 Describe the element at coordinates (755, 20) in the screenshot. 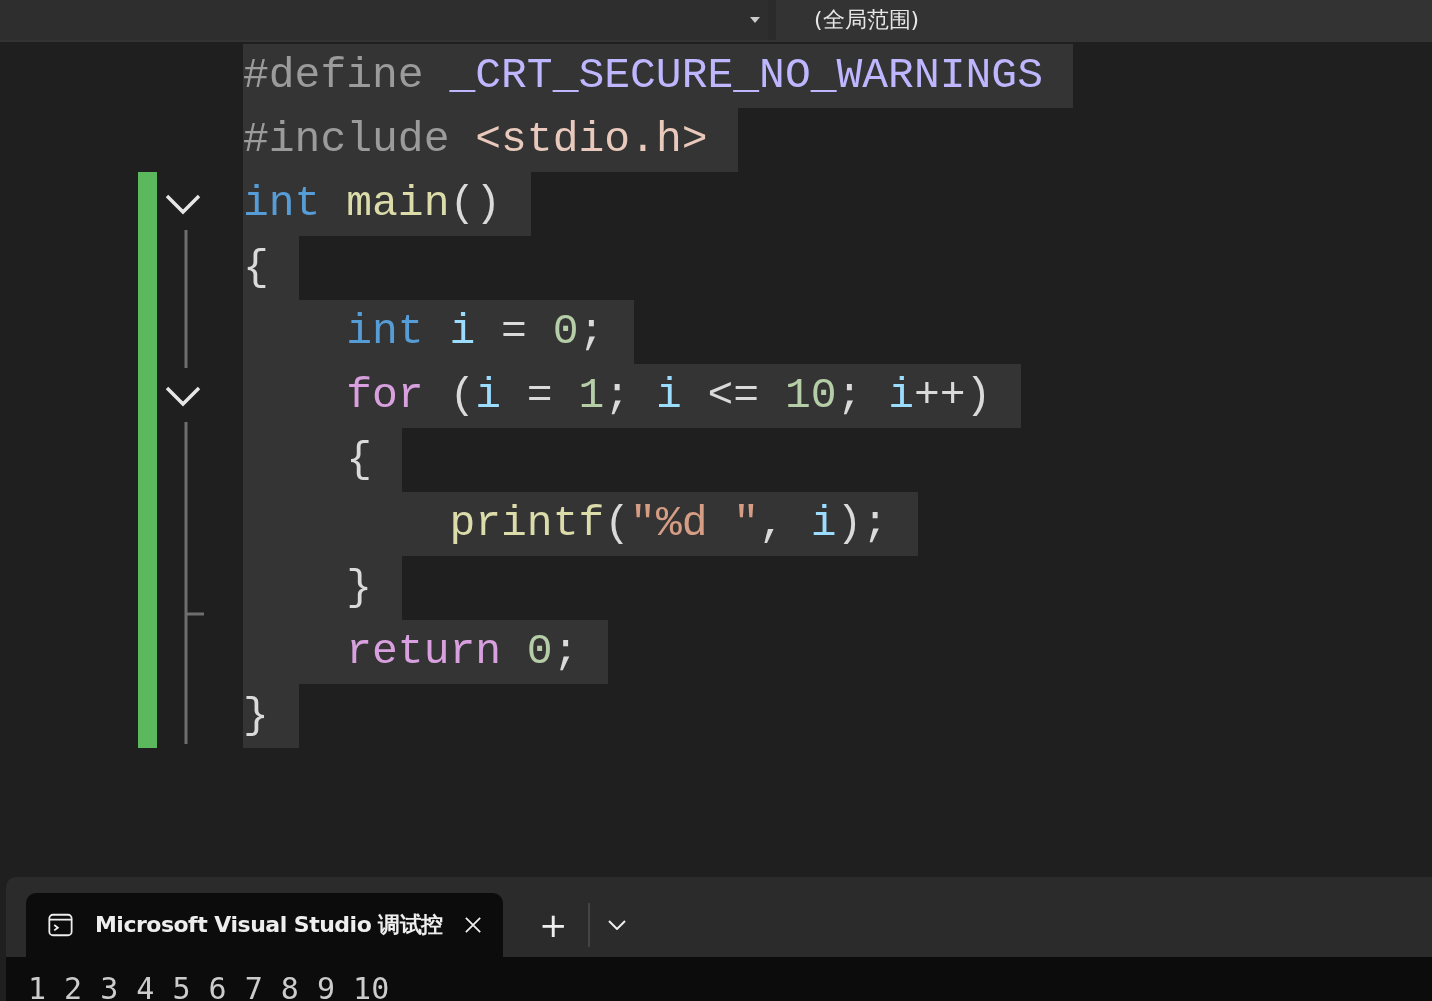

I see `caret-icon` at that location.